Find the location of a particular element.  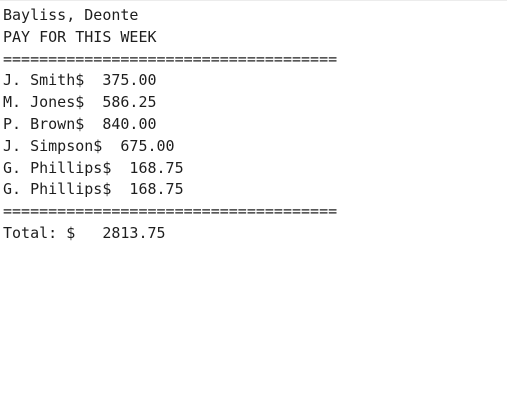

student-name-line: Bayliss, Deonte is located at coordinates (71, 15).